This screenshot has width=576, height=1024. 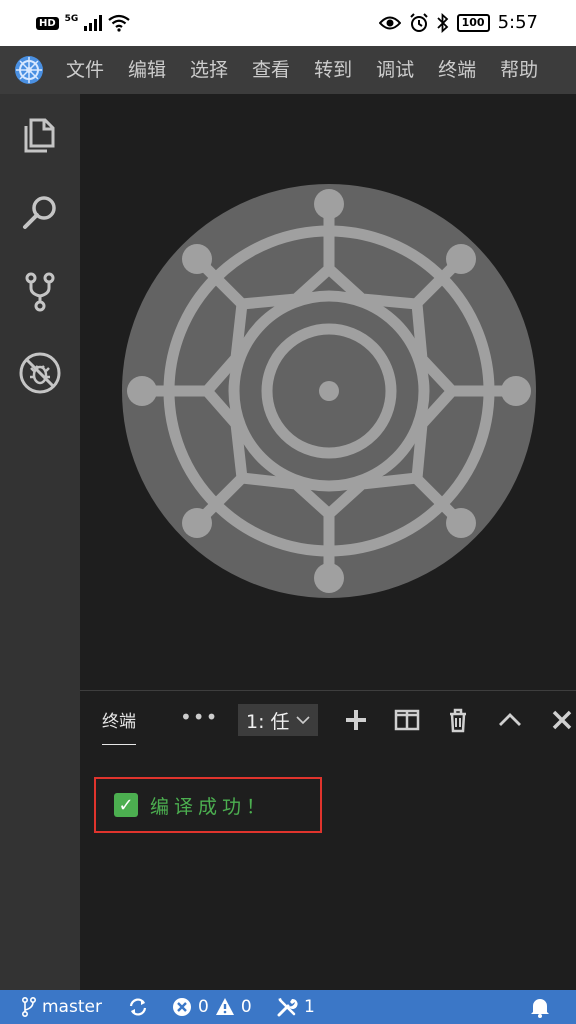 I want to click on eye-icon, so click(x=389, y=22).